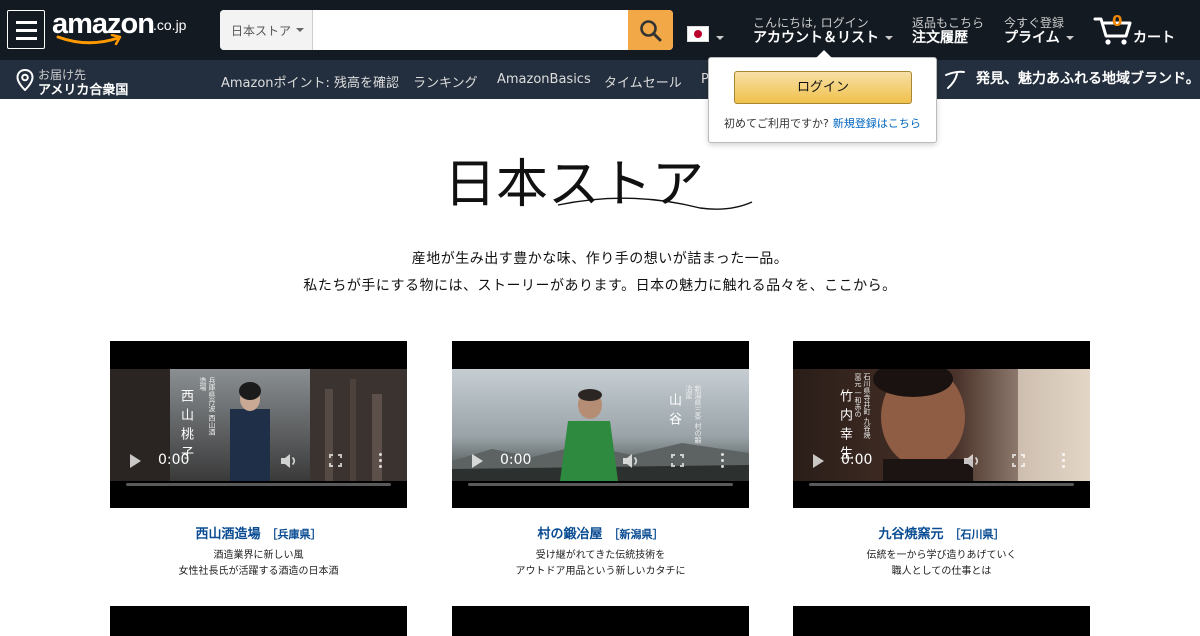 The image size is (1200, 636). I want to click on card-name: 西山酒造場, so click(228, 534).